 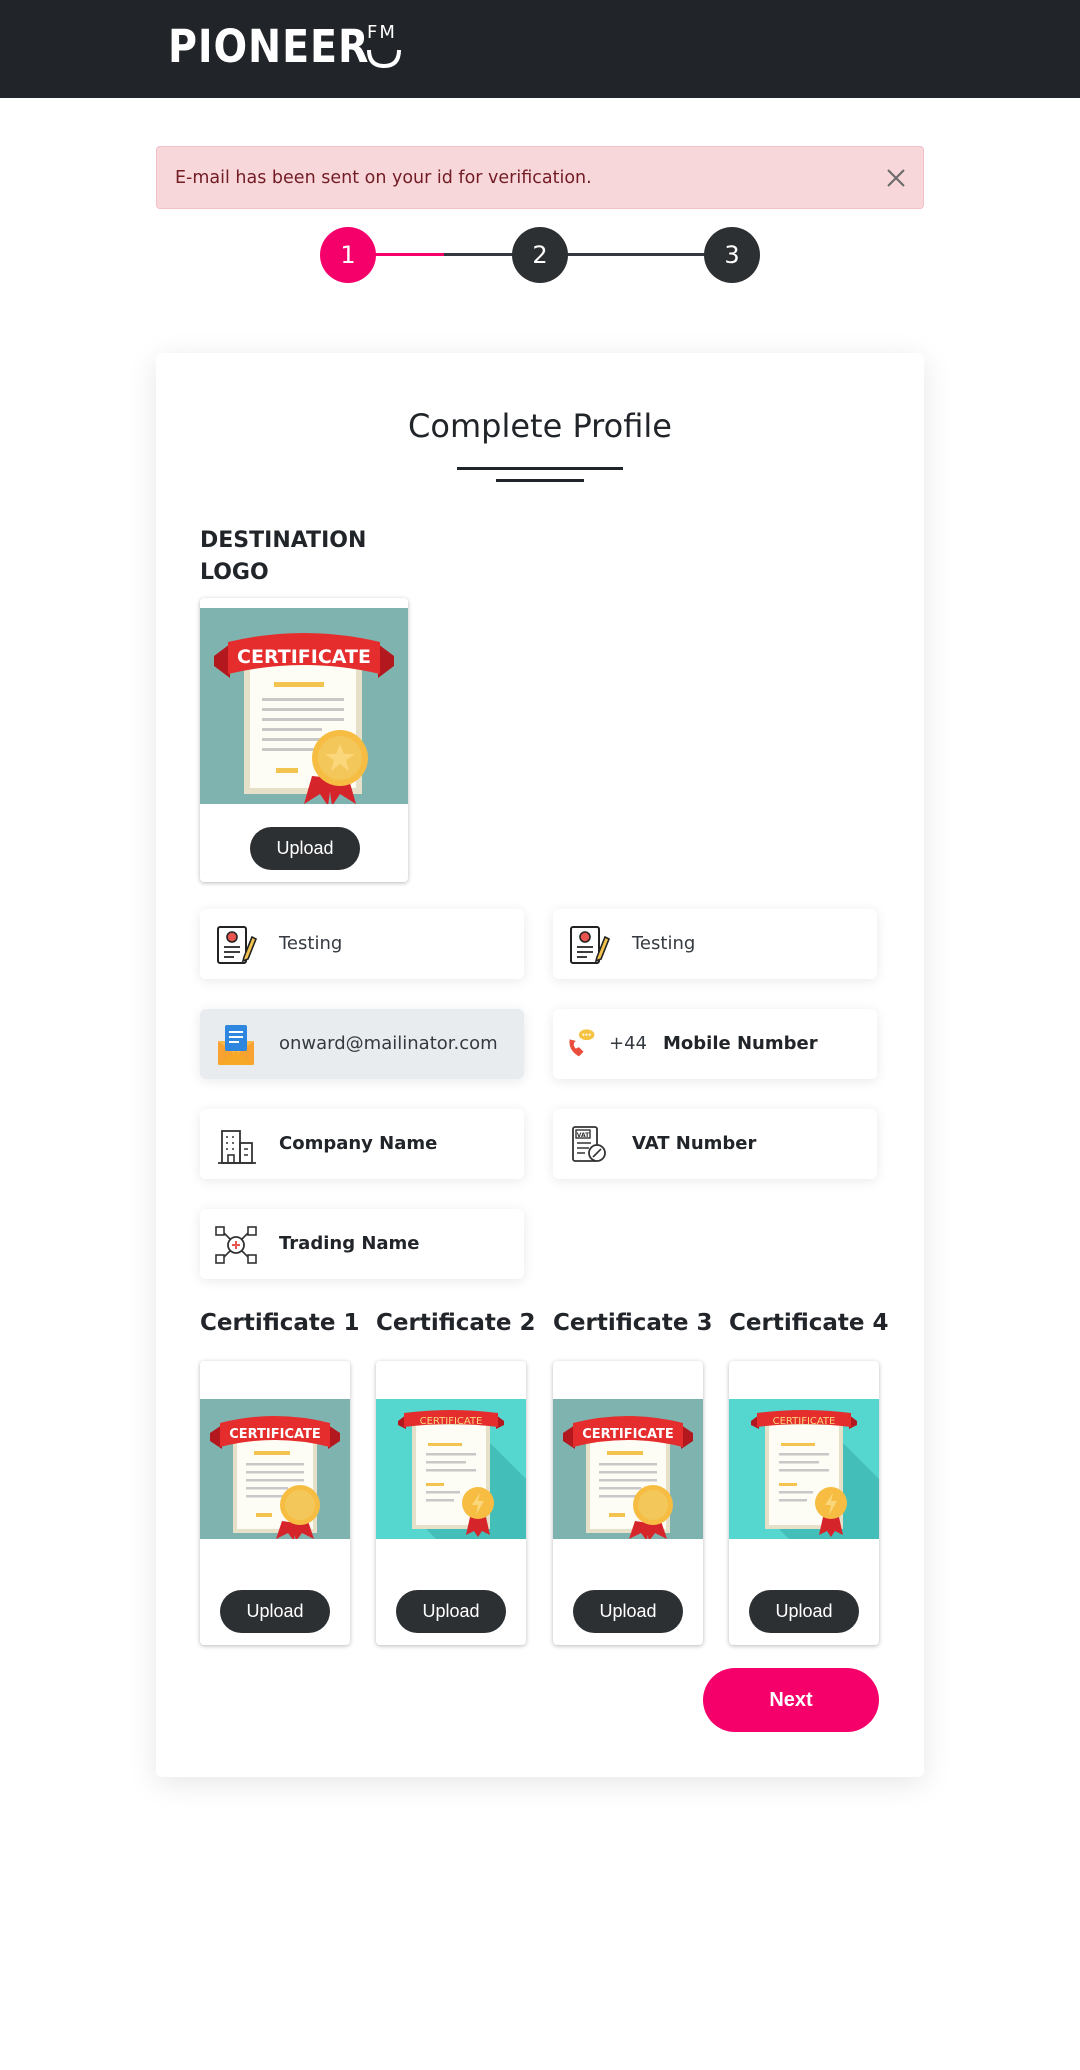 I want to click on last-name-value: Testing, so click(x=664, y=943).